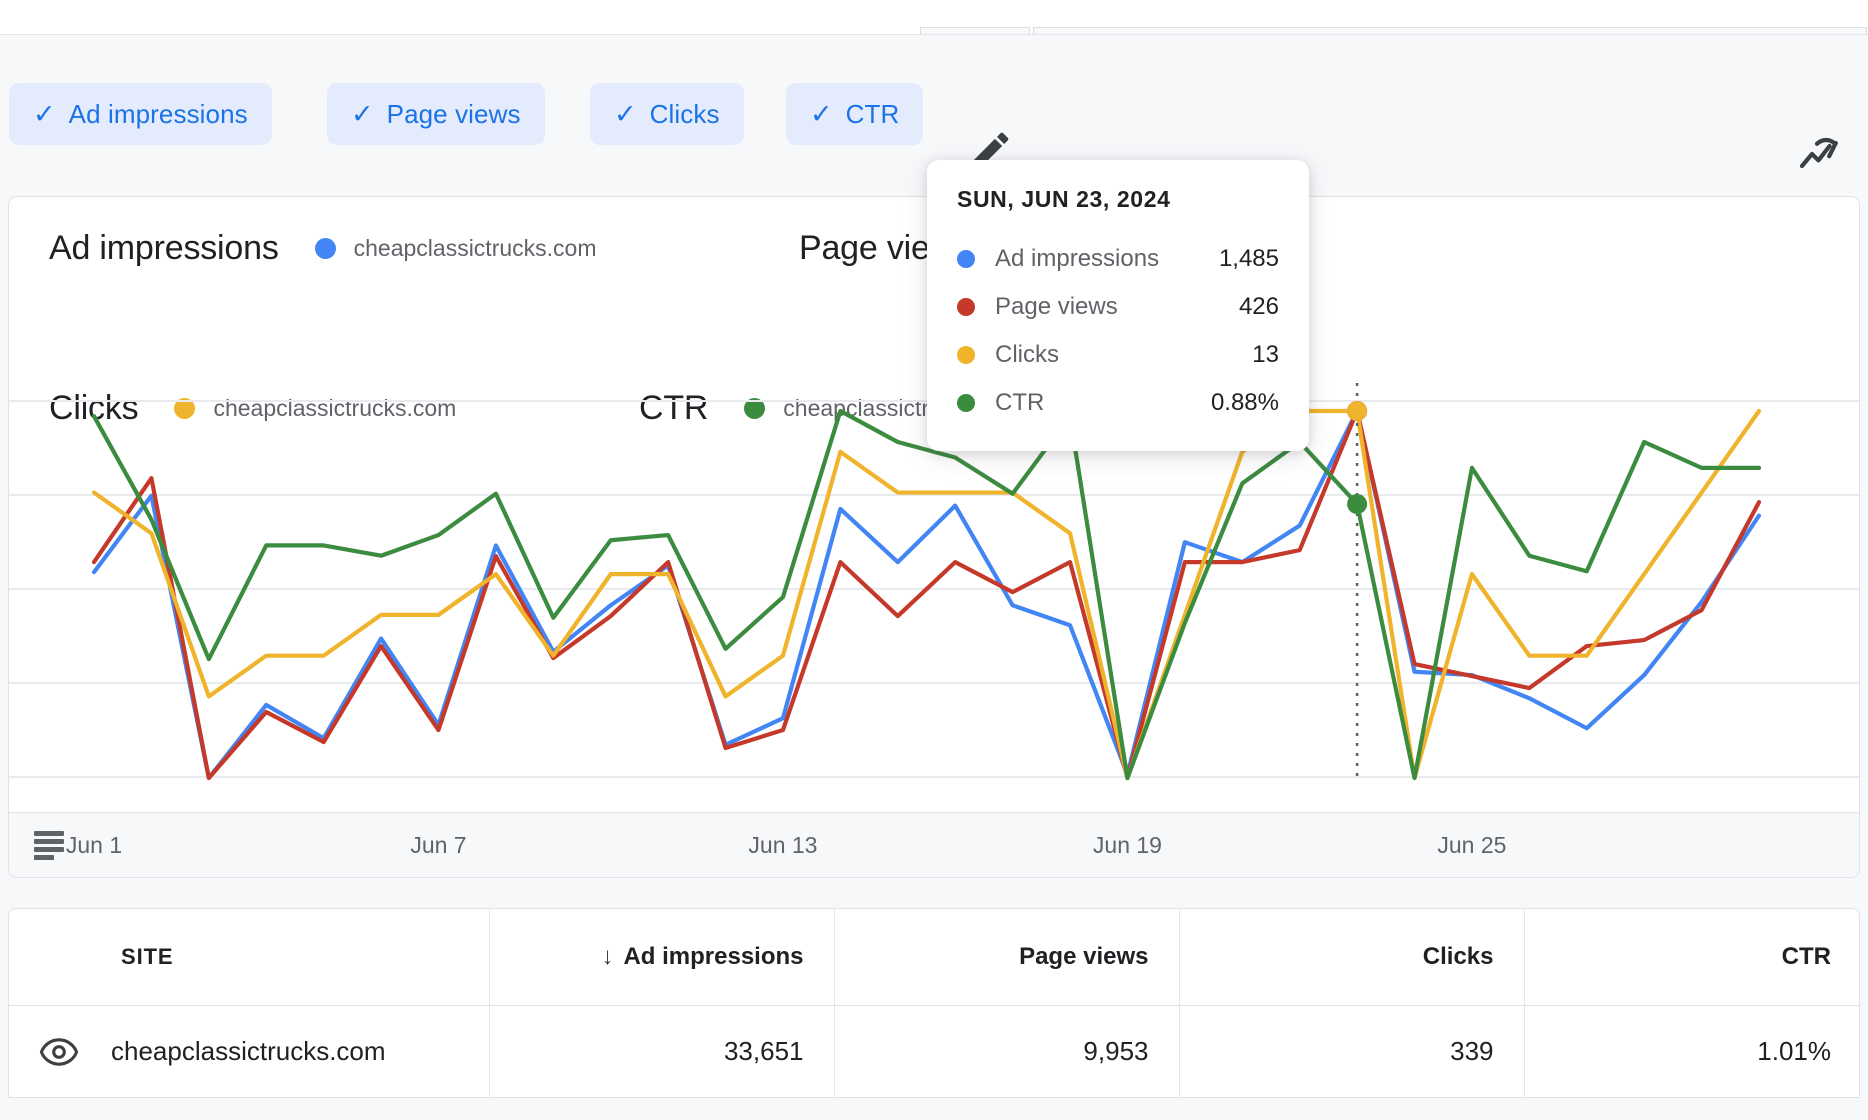  What do you see at coordinates (1127, 845) in the screenshot?
I see `x-axis-tick-label: Jun 19` at bounding box center [1127, 845].